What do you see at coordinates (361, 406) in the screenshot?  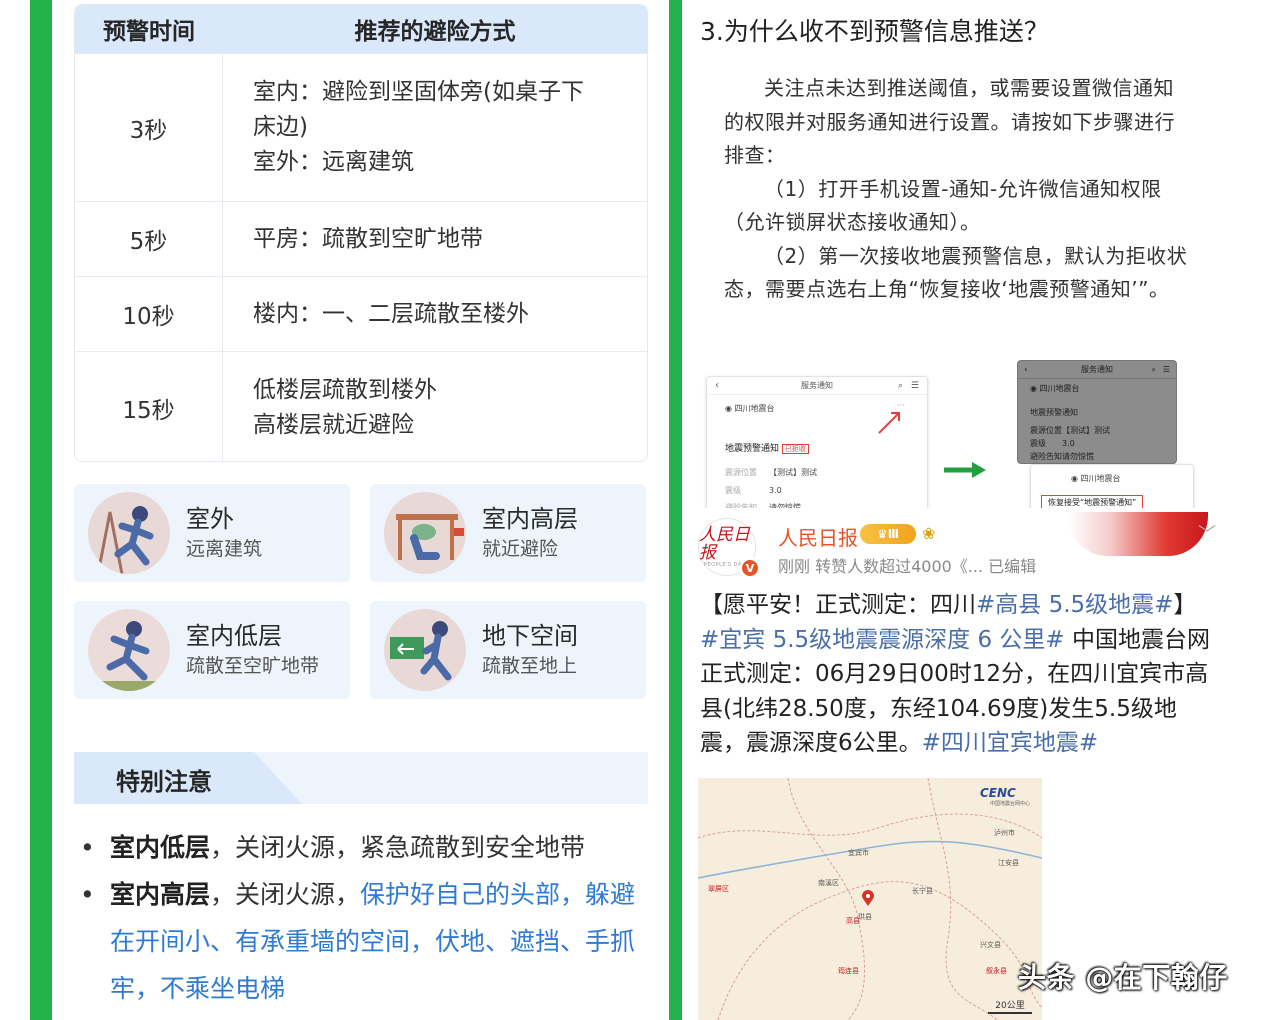 I see `table-row: 15秒 低楼层疏散到楼外 高楼层就近避险` at bounding box center [361, 406].